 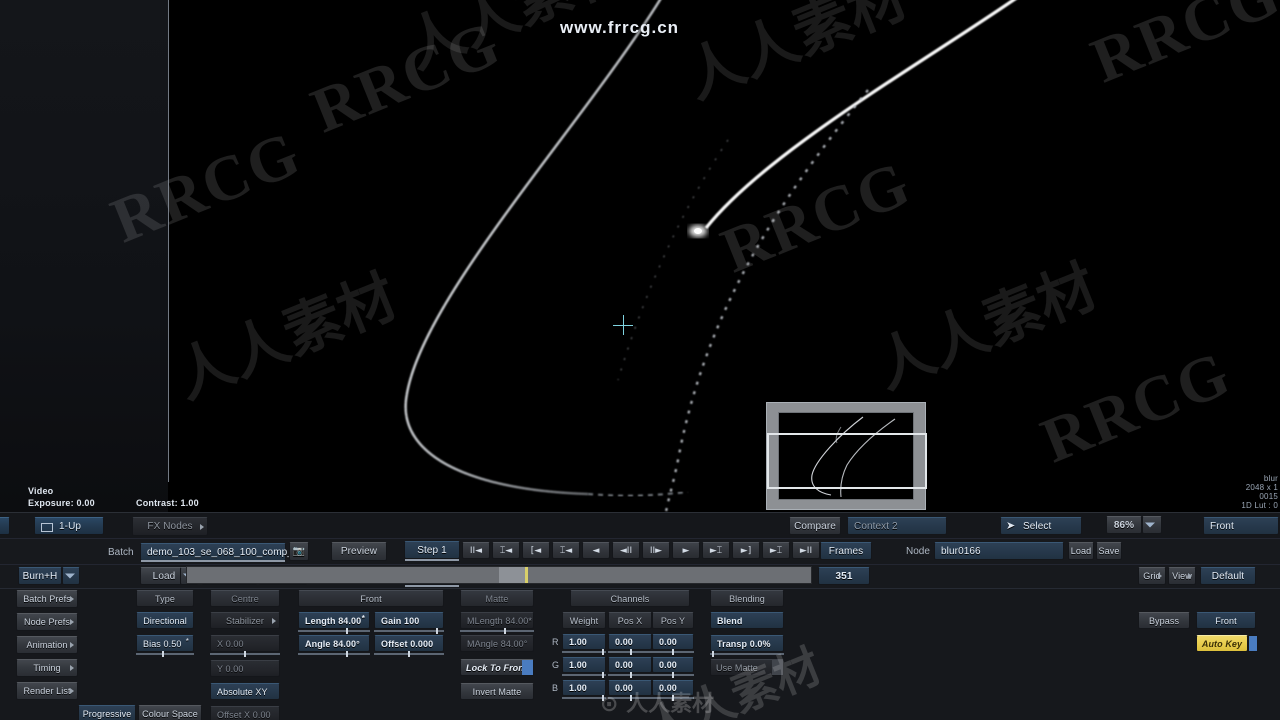 I want to click on front-angle-field: Angle 84.00°, so click(x=334, y=643).